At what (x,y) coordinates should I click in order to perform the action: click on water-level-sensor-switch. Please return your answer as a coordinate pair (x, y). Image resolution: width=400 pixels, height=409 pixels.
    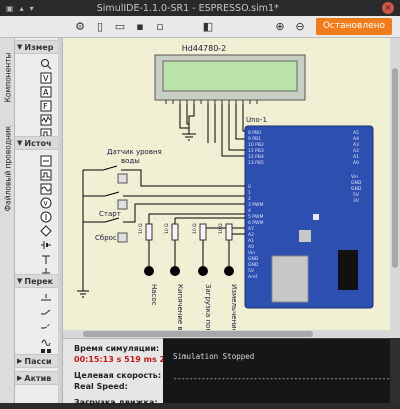
    Looking at the image, I should click on (122, 178).